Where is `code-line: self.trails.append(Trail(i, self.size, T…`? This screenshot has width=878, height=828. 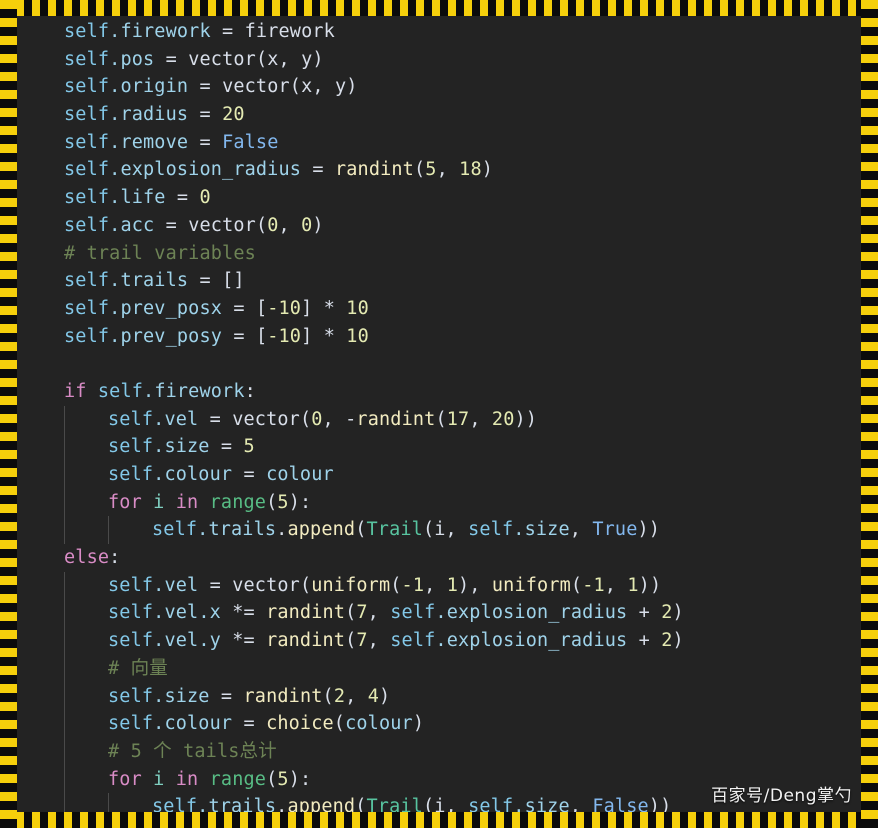
code-line: self.trails.append(Trail(i, self.size, T… is located at coordinates (439, 530).